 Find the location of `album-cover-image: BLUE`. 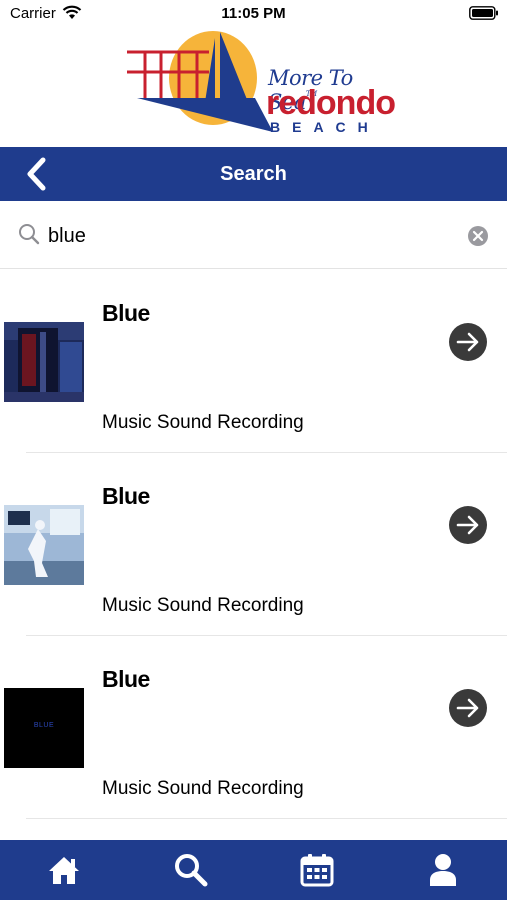

album-cover-image: BLUE is located at coordinates (44, 728).